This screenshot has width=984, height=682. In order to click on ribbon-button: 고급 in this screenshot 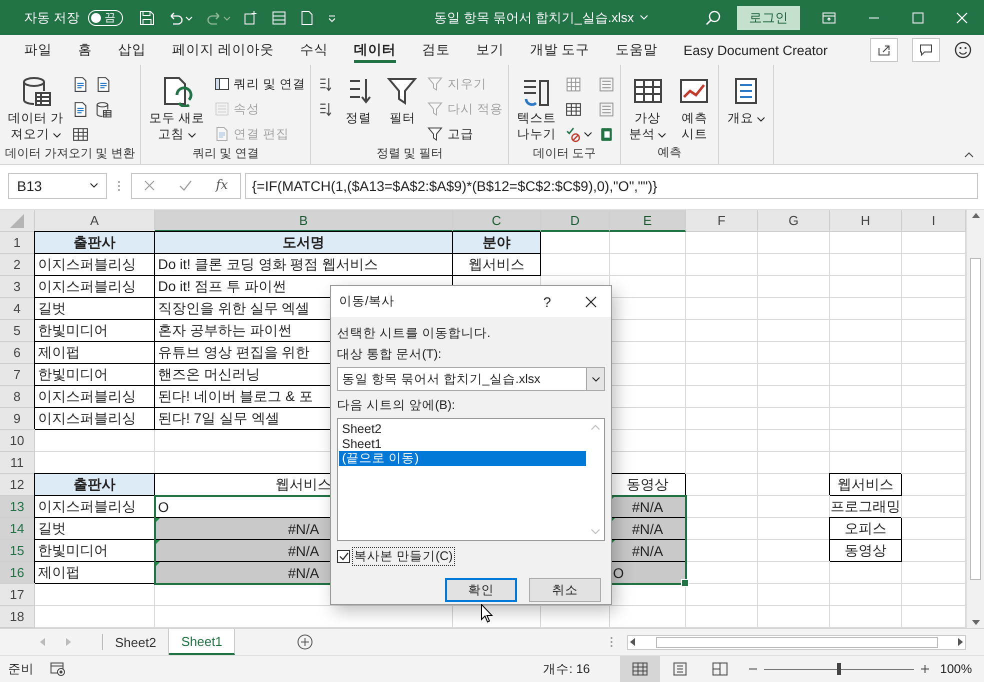, I will do `click(465, 134)`.